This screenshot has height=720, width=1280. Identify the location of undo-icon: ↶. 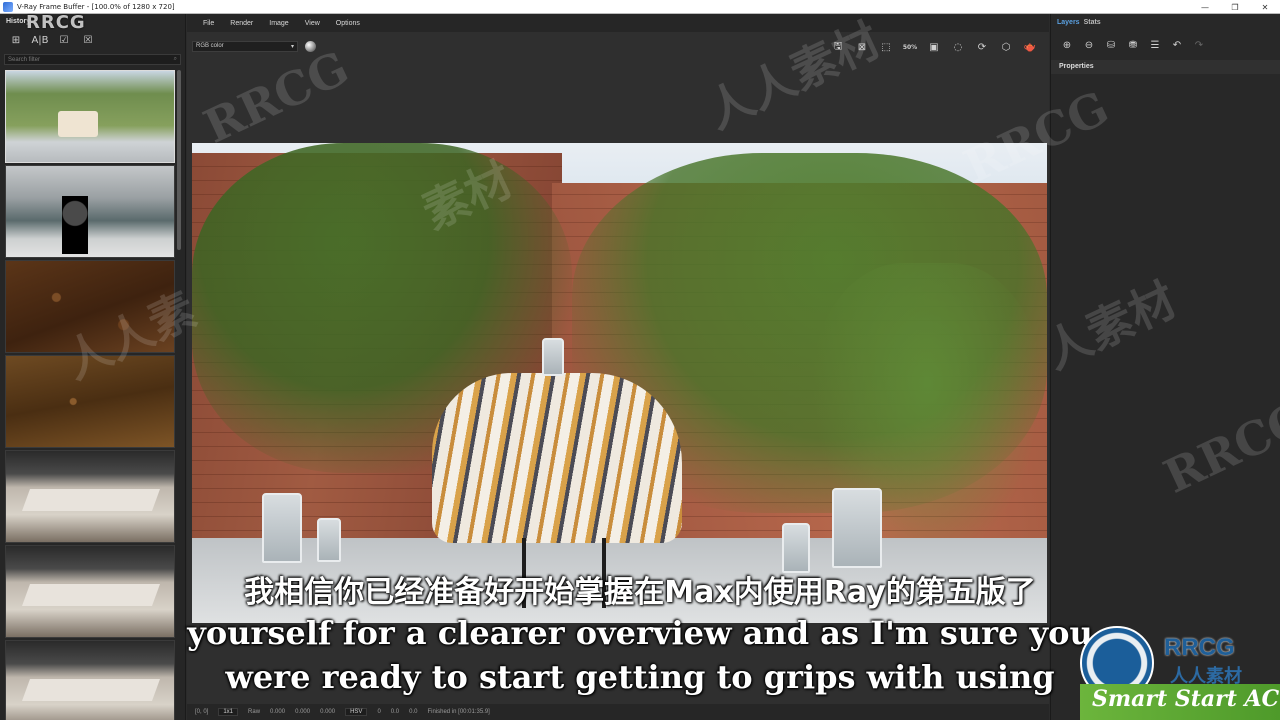
(1177, 45).